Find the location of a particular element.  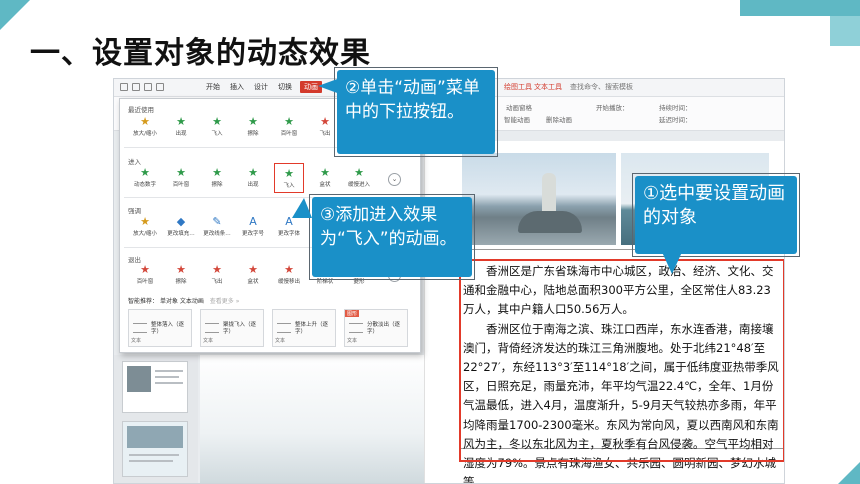

smart-recommend-row: 智能推荐： 单对象 文本动画 查看更多 » is located at coordinates (183, 300).